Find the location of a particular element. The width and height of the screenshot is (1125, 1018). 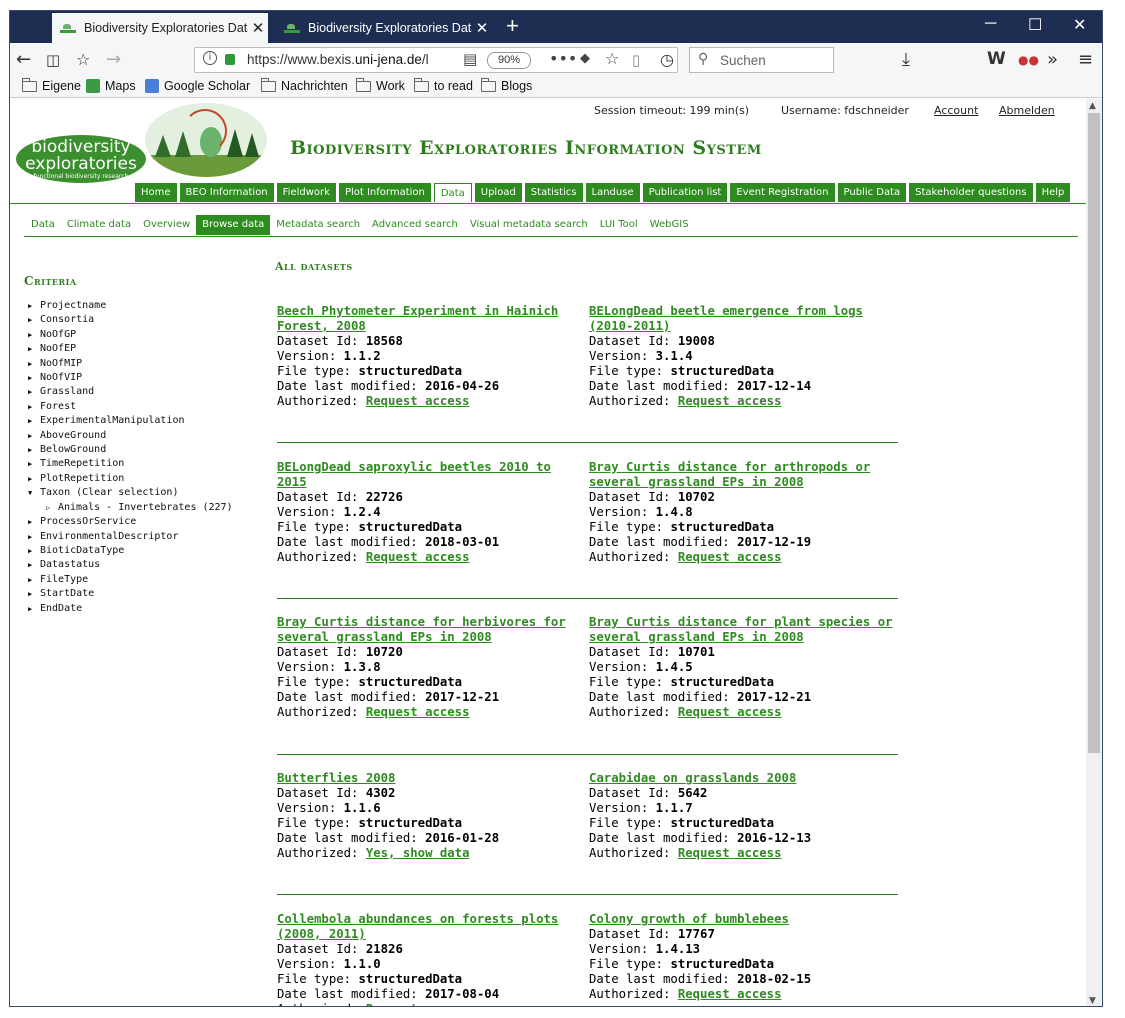

criteria-item: ▶ NoOfVIP is located at coordinates (130, 378).